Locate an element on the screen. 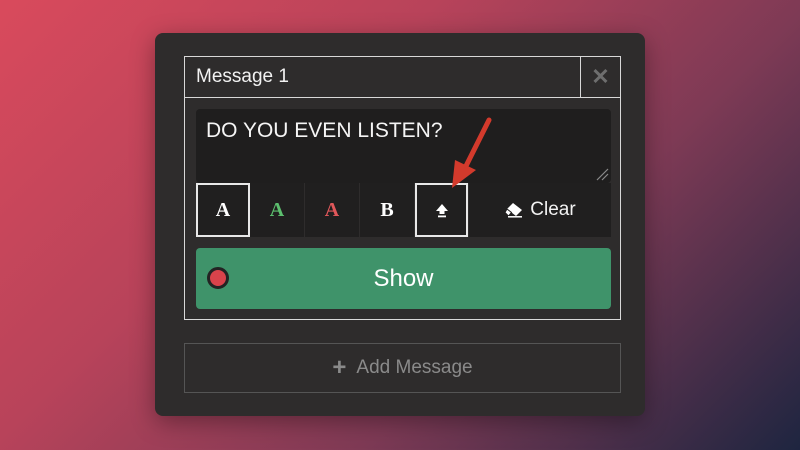 This screenshot has height=450, width=800. show-button: Show is located at coordinates (403, 278).